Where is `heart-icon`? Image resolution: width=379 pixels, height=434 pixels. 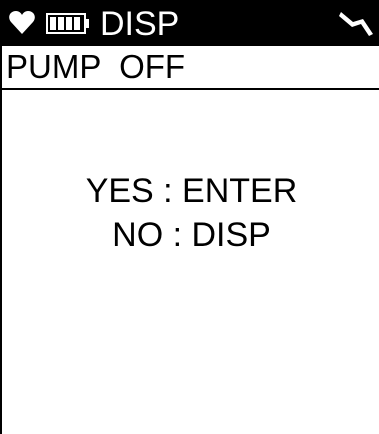
heart-icon is located at coordinates (22, 22).